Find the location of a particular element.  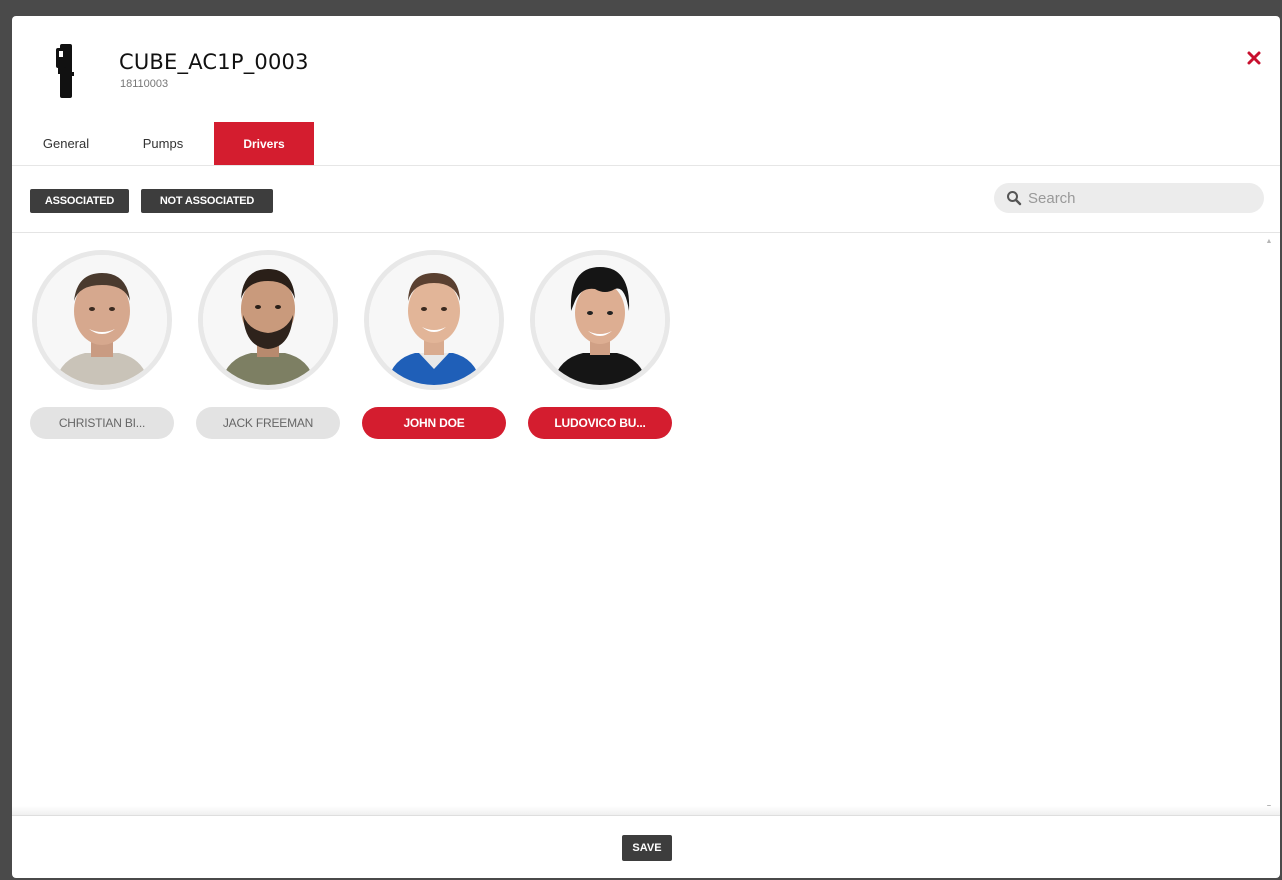

not-associated-filter-button: NOT ASSOCIATED is located at coordinates (207, 201).